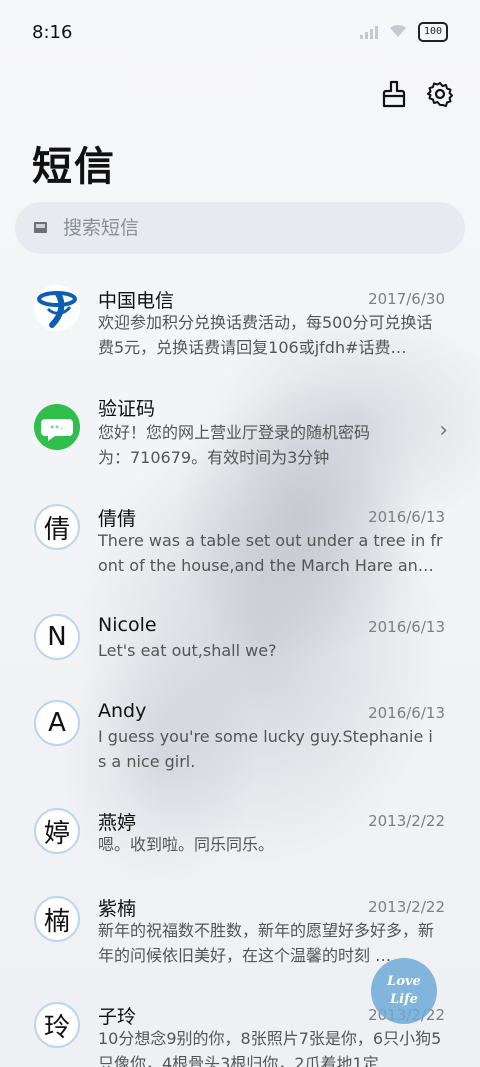 This screenshot has width=480, height=1067. I want to click on china-telecom-logo-icon, so click(57, 308).